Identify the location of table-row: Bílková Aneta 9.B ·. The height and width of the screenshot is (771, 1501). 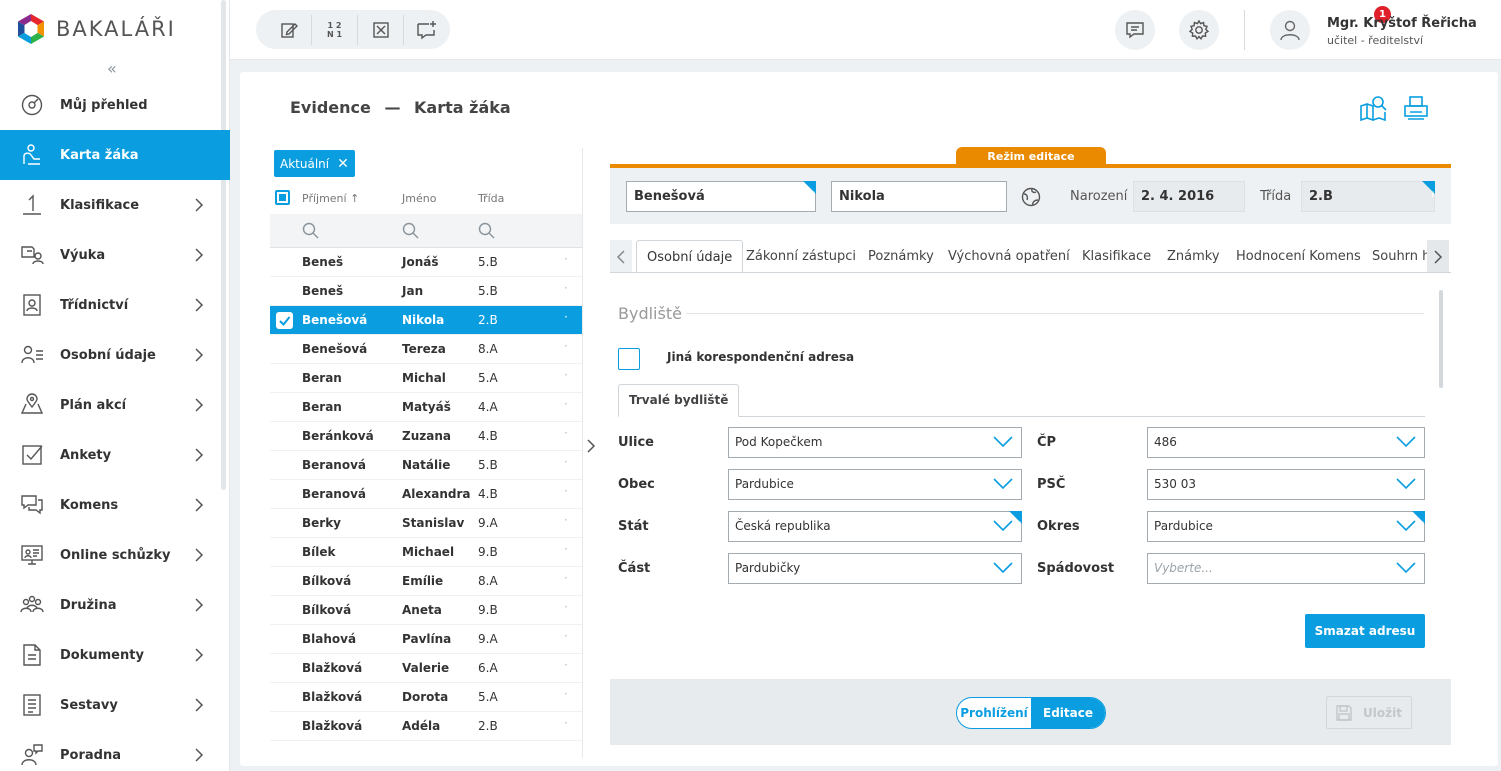
(426, 610).